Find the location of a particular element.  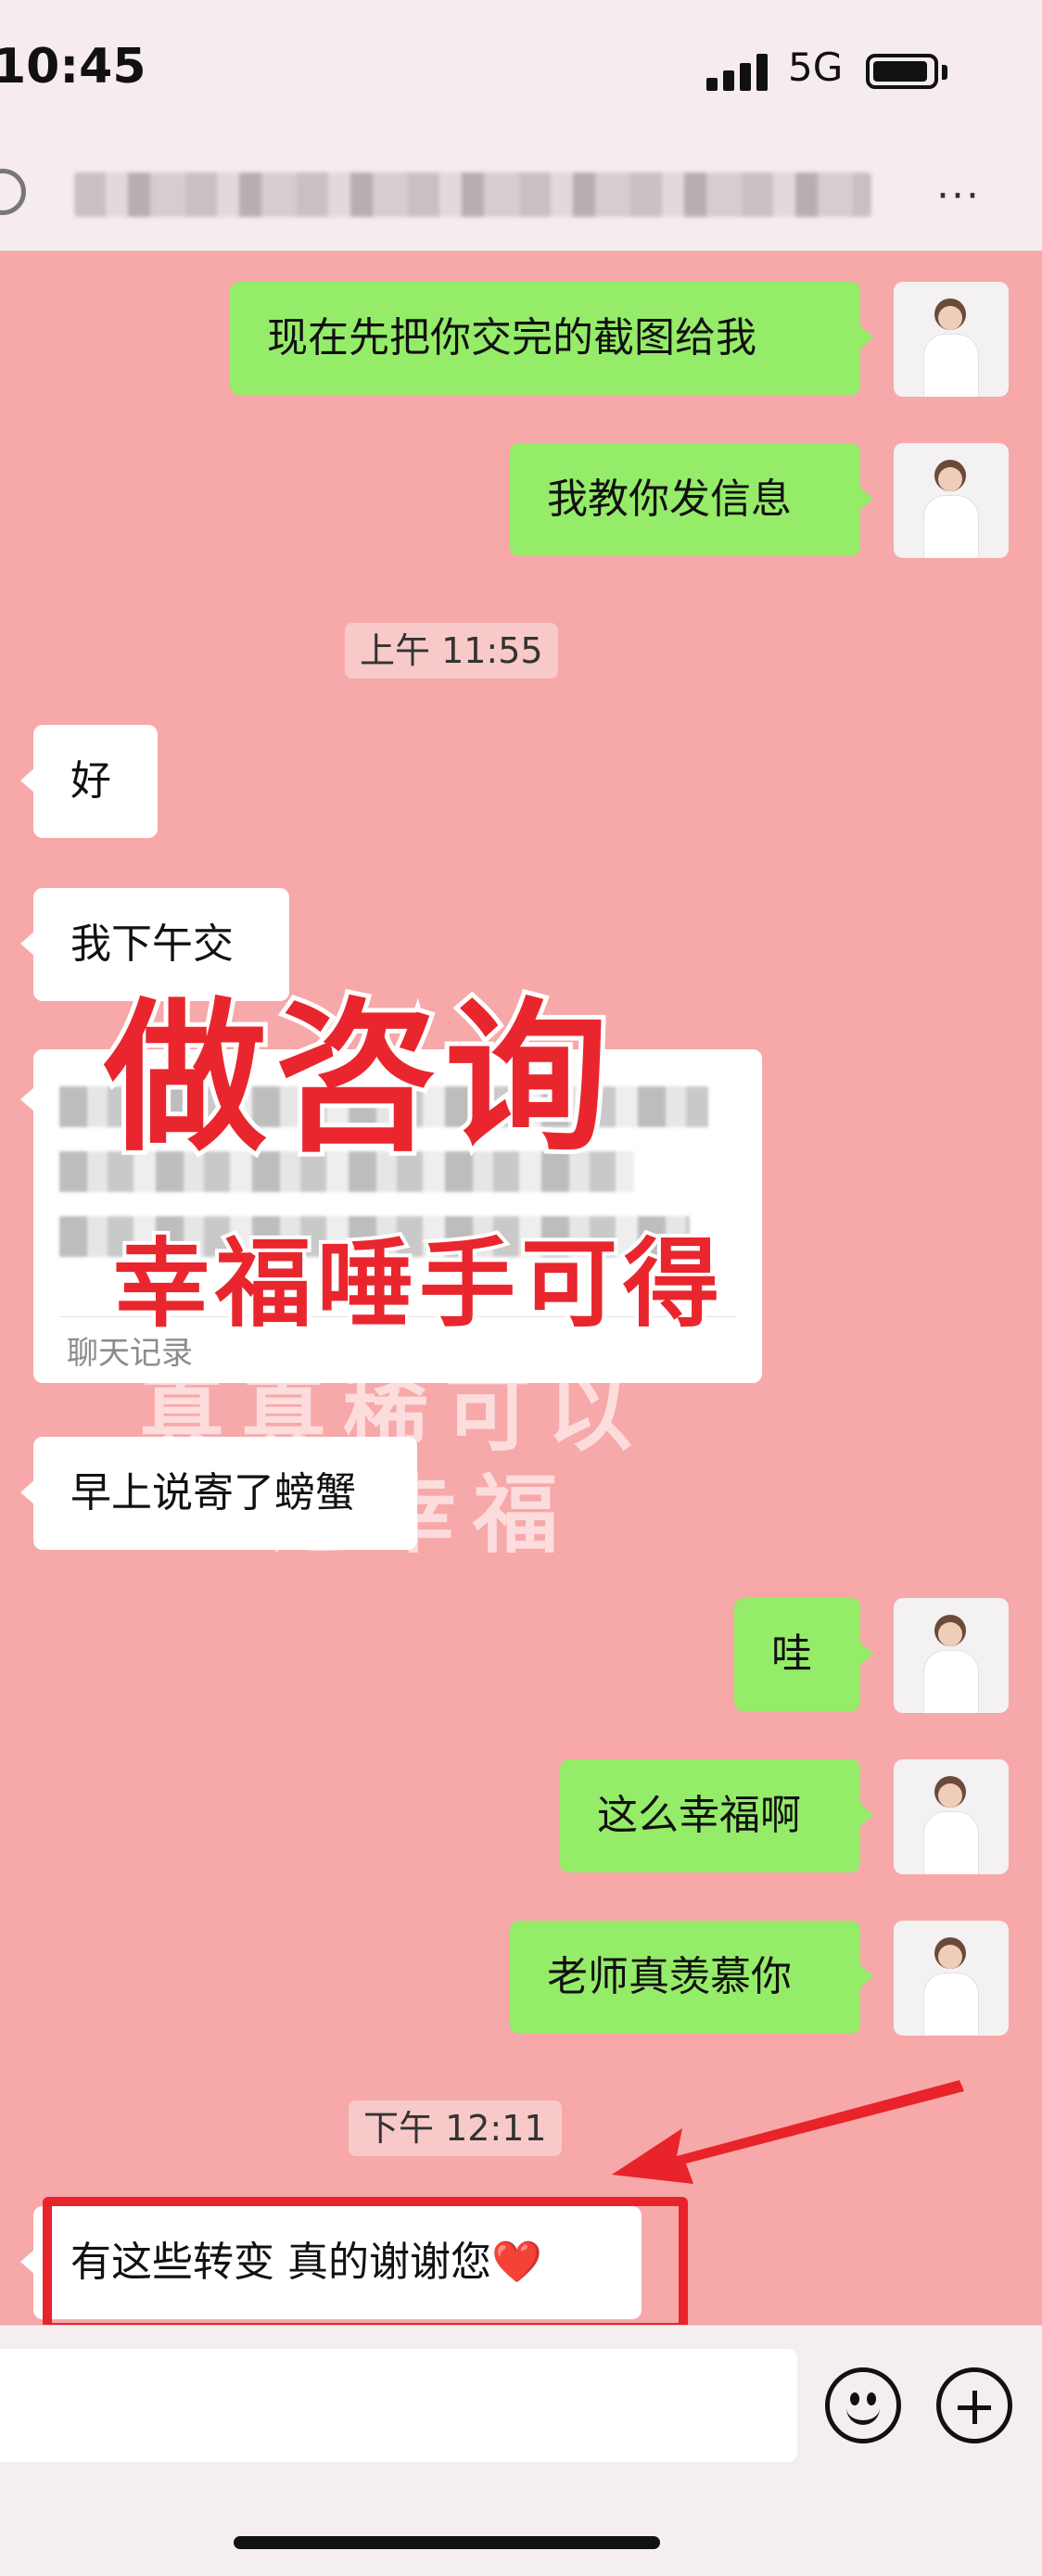

plus-icon is located at coordinates (974, 2405).